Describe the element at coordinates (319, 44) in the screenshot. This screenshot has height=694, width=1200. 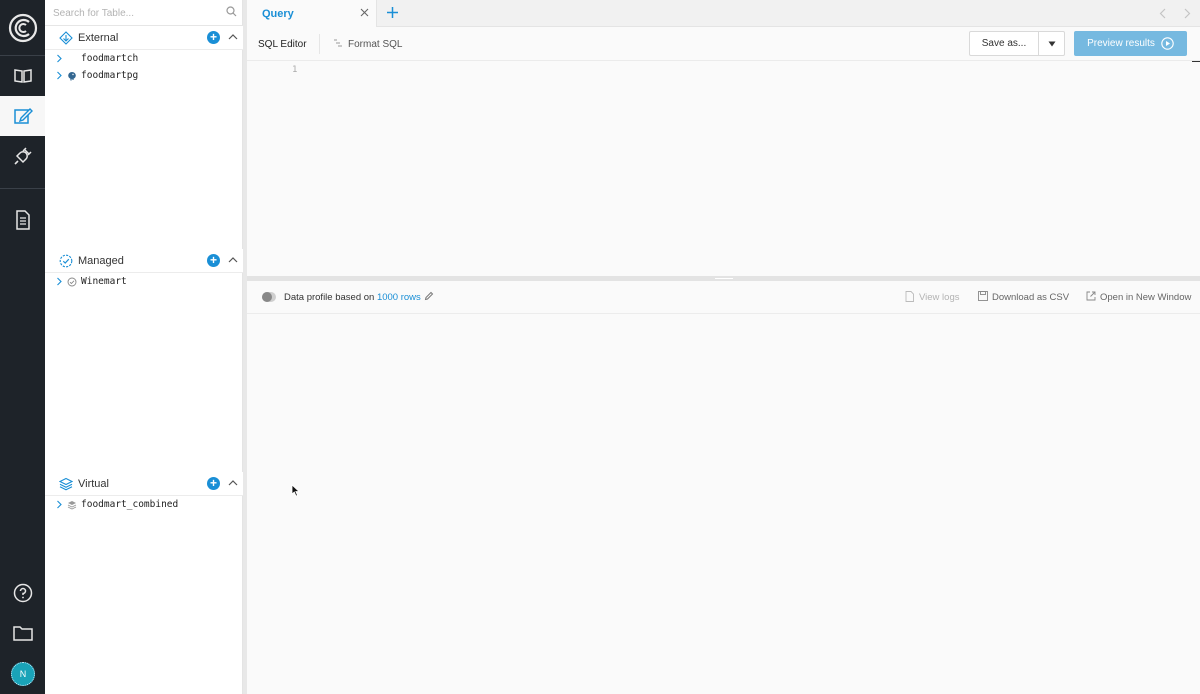
I see `toolbar-separator` at that location.